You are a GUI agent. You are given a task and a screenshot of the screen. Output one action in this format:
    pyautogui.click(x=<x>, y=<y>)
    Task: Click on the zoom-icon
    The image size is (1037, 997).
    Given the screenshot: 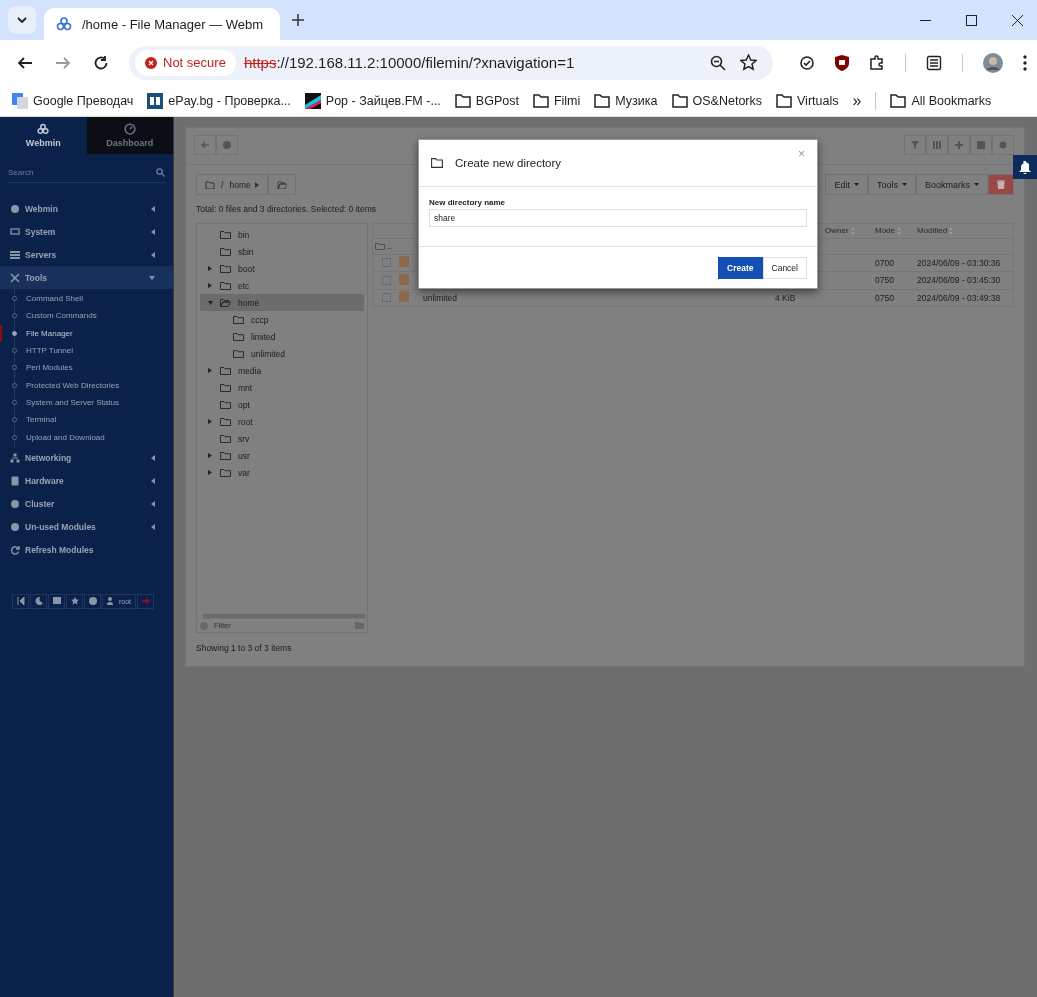 What is the action you would take?
    pyautogui.click(x=718, y=62)
    